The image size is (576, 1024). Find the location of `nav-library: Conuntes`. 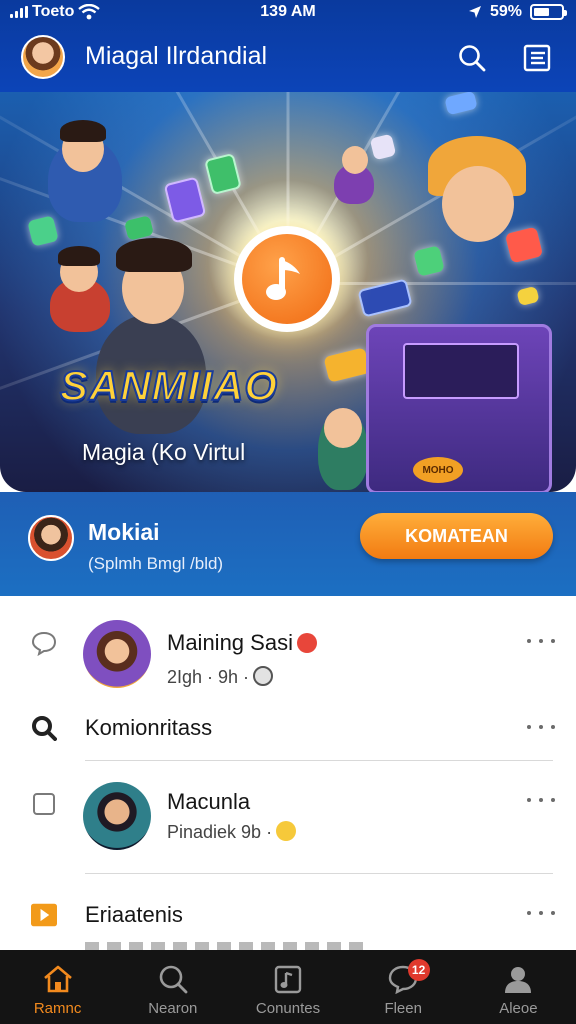

nav-library: Conuntes is located at coordinates (287, 987).